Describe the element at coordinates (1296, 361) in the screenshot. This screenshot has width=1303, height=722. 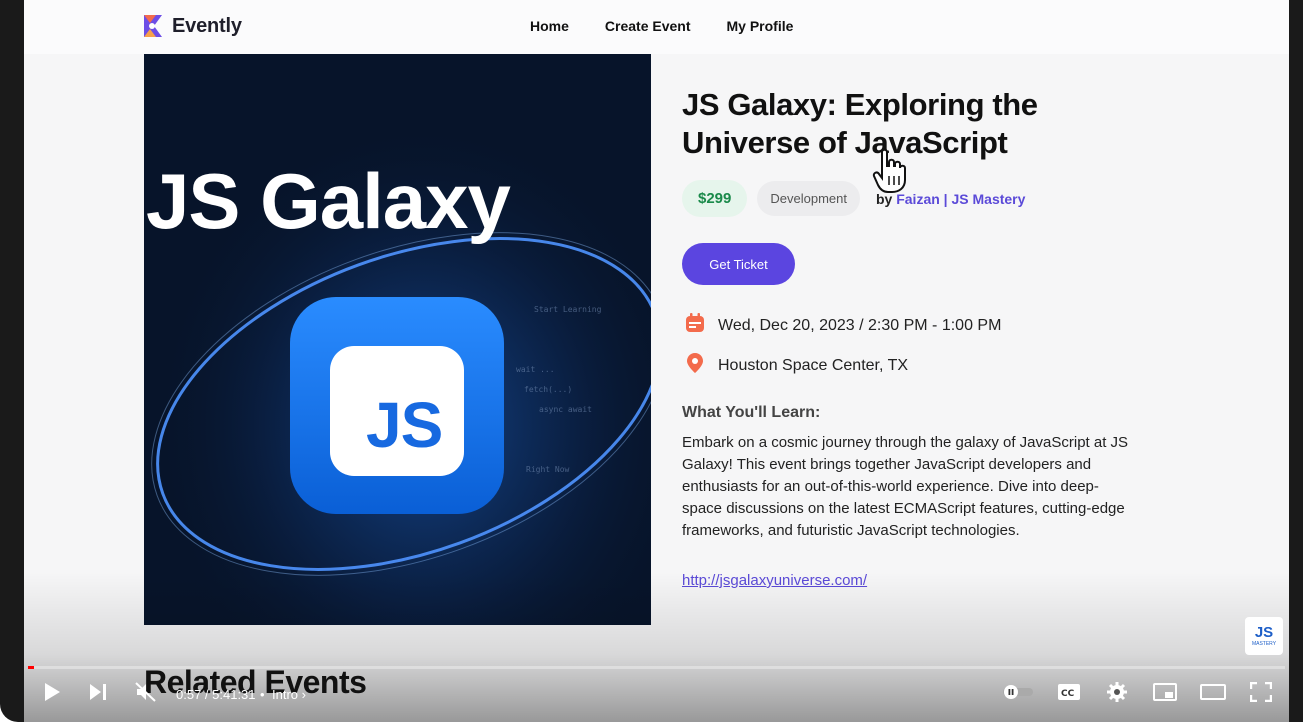
I see `video-frame-right` at that location.